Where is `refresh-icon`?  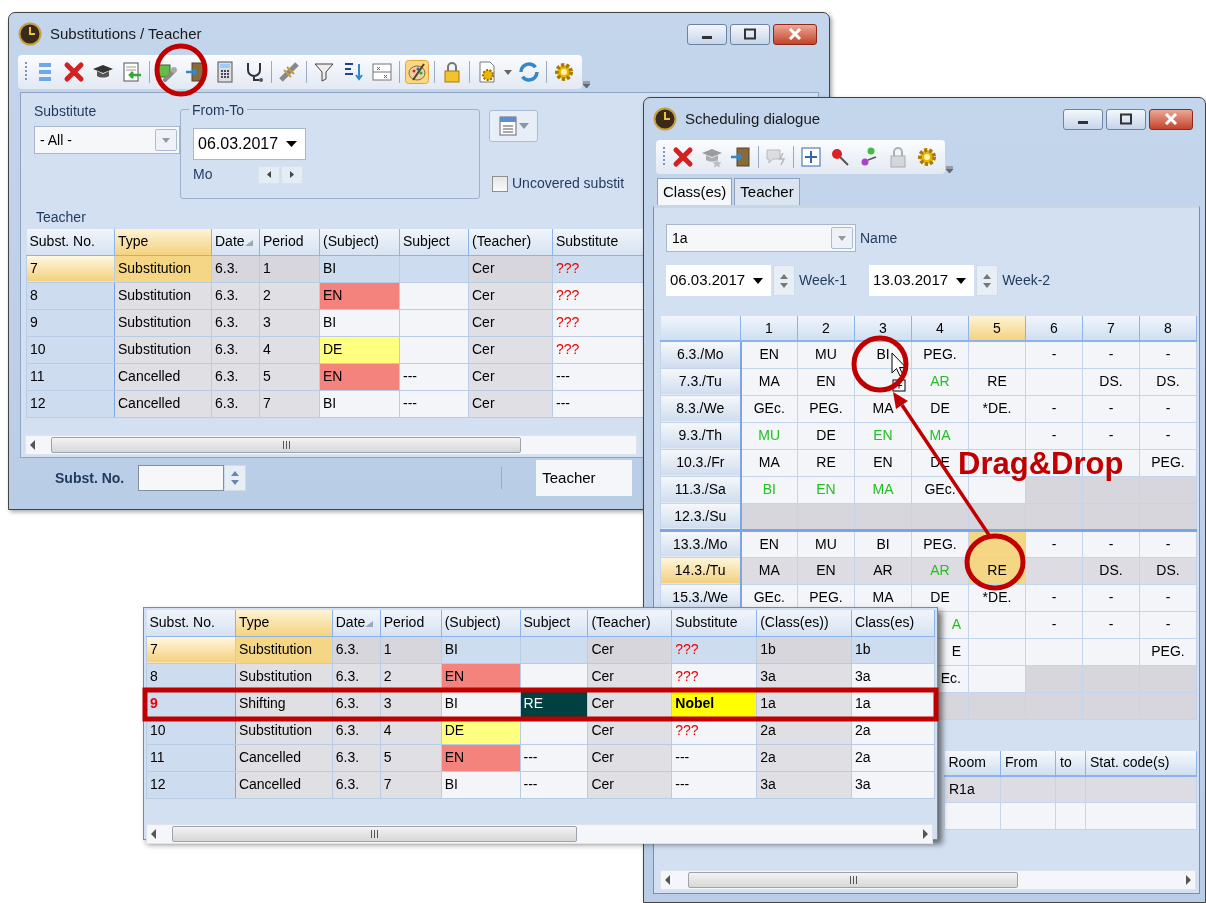 refresh-icon is located at coordinates (529, 72).